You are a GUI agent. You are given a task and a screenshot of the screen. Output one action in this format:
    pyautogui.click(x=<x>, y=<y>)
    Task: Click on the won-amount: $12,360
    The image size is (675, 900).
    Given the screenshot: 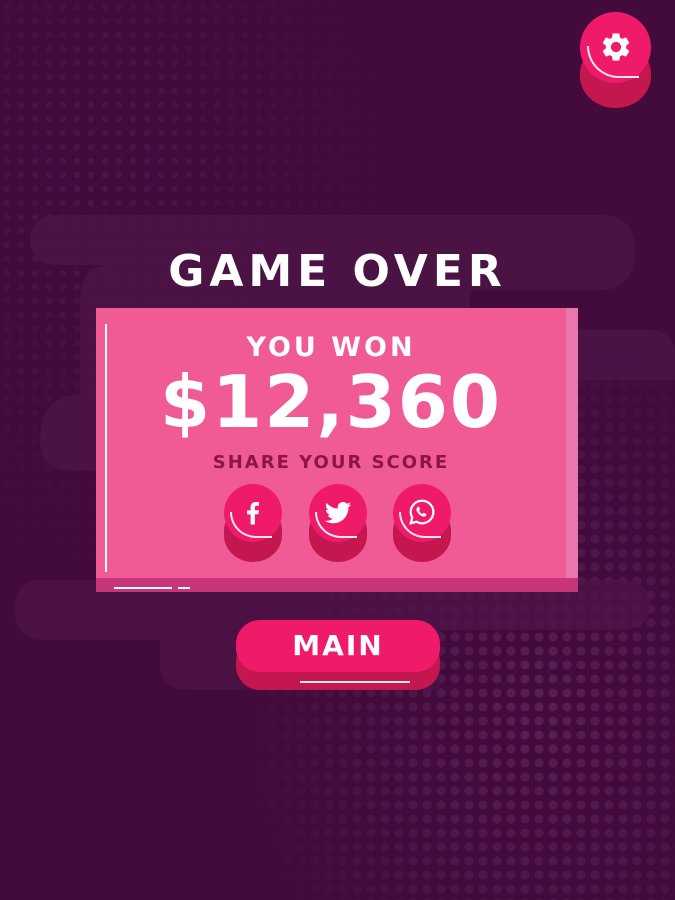 What is the action you would take?
    pyautogui.click(x=331, y=402)
    